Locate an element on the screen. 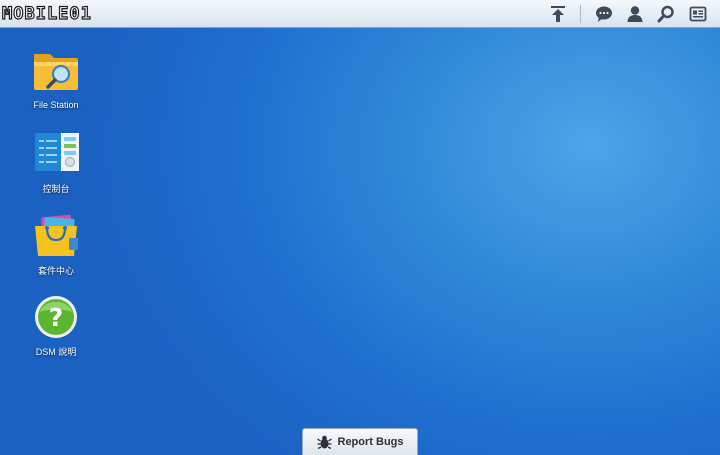  desktop-icon-file-station: File Station is located at coordinates (56, 80).